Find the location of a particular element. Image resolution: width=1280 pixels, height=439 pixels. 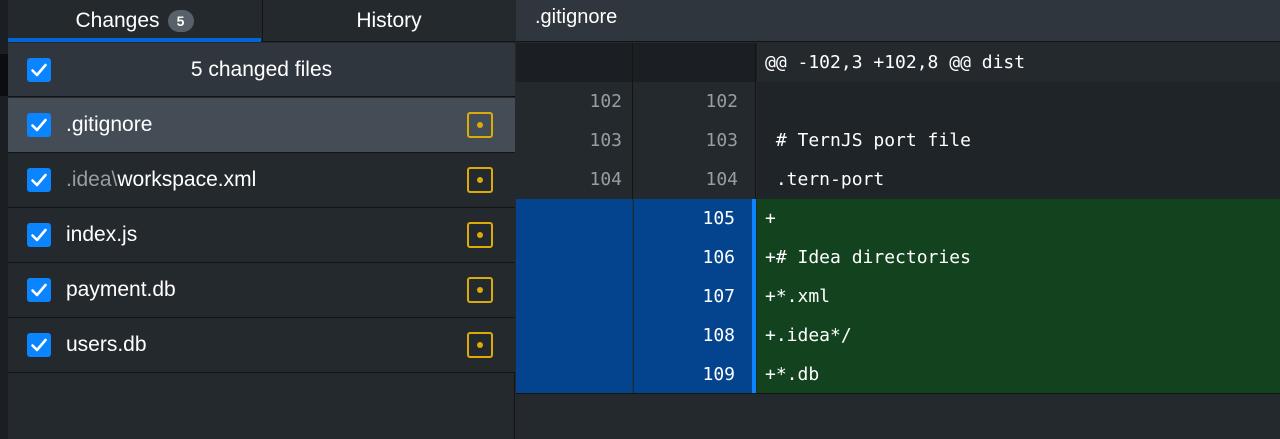

new-line-number: 104 is located at coordinates (695, 179).